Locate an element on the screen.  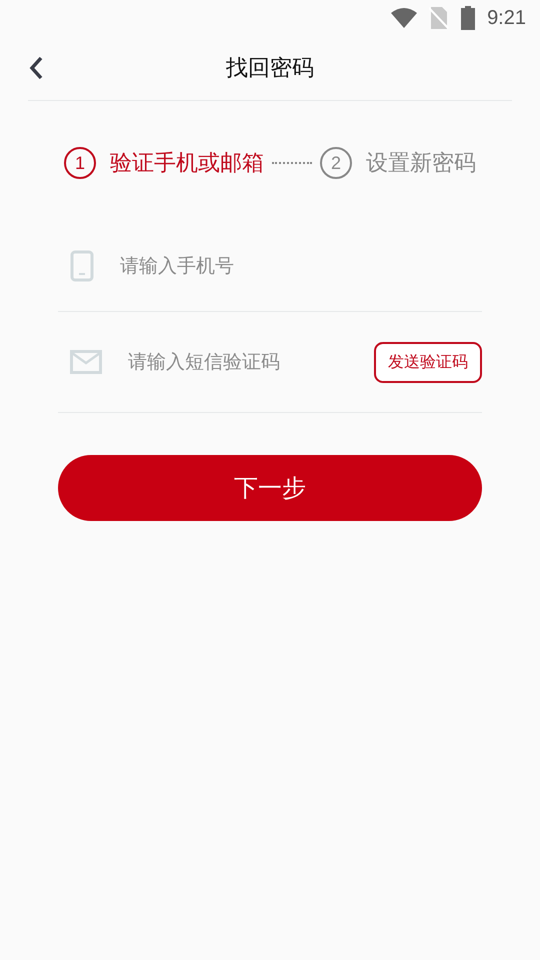
step-number: 2 is located at coordinates (336, 163).